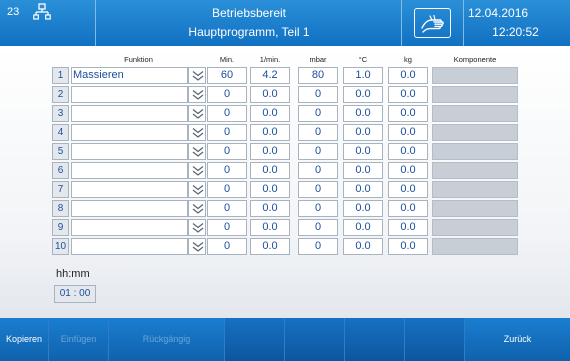 This screenshot has height=361, width=570. Describe the element at coordinates (227, 75) in the screenshot. I see `min-field: 60` at that location.